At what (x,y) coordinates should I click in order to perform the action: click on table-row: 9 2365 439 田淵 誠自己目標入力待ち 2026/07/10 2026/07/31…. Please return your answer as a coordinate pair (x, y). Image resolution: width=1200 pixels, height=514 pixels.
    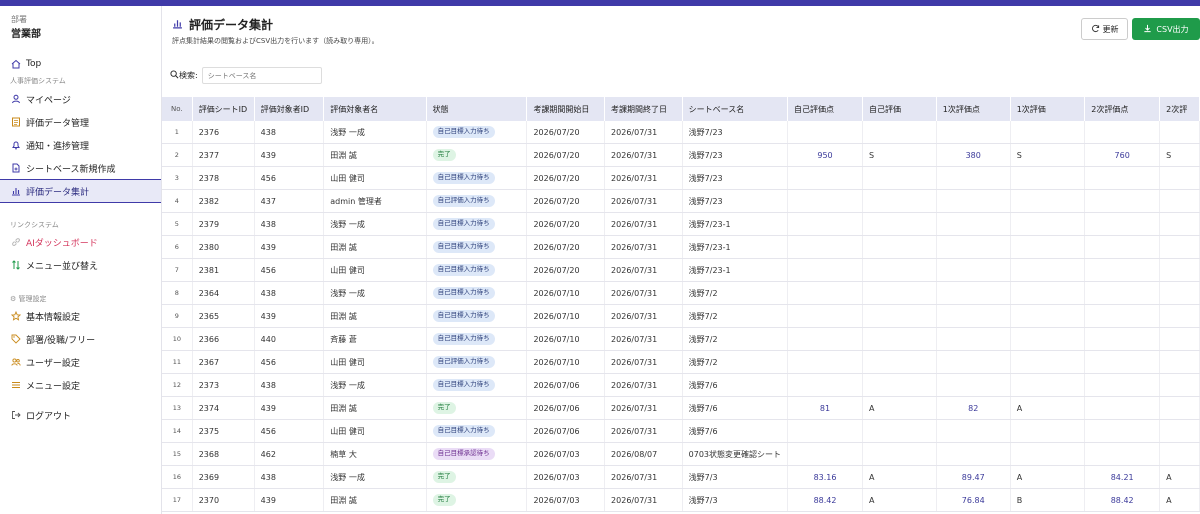
    Looking at the image, I should click on (681, 316).